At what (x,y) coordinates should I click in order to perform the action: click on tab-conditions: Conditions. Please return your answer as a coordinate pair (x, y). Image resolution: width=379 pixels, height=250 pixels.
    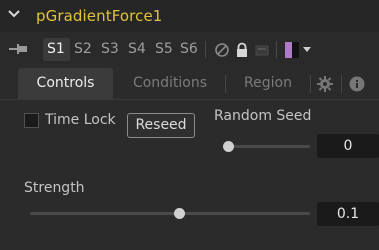
    Looking at the image, I should click on (170, 84).